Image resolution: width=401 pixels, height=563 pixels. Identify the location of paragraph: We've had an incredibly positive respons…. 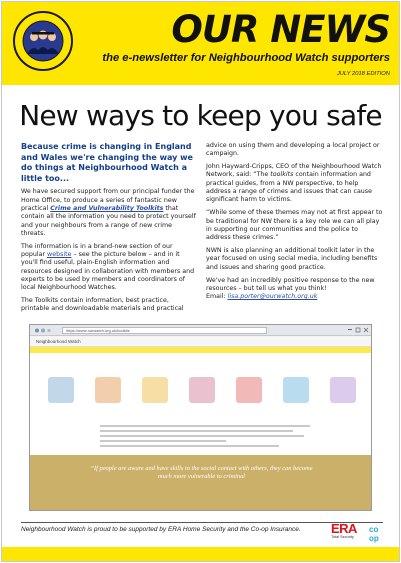
(295, 289).